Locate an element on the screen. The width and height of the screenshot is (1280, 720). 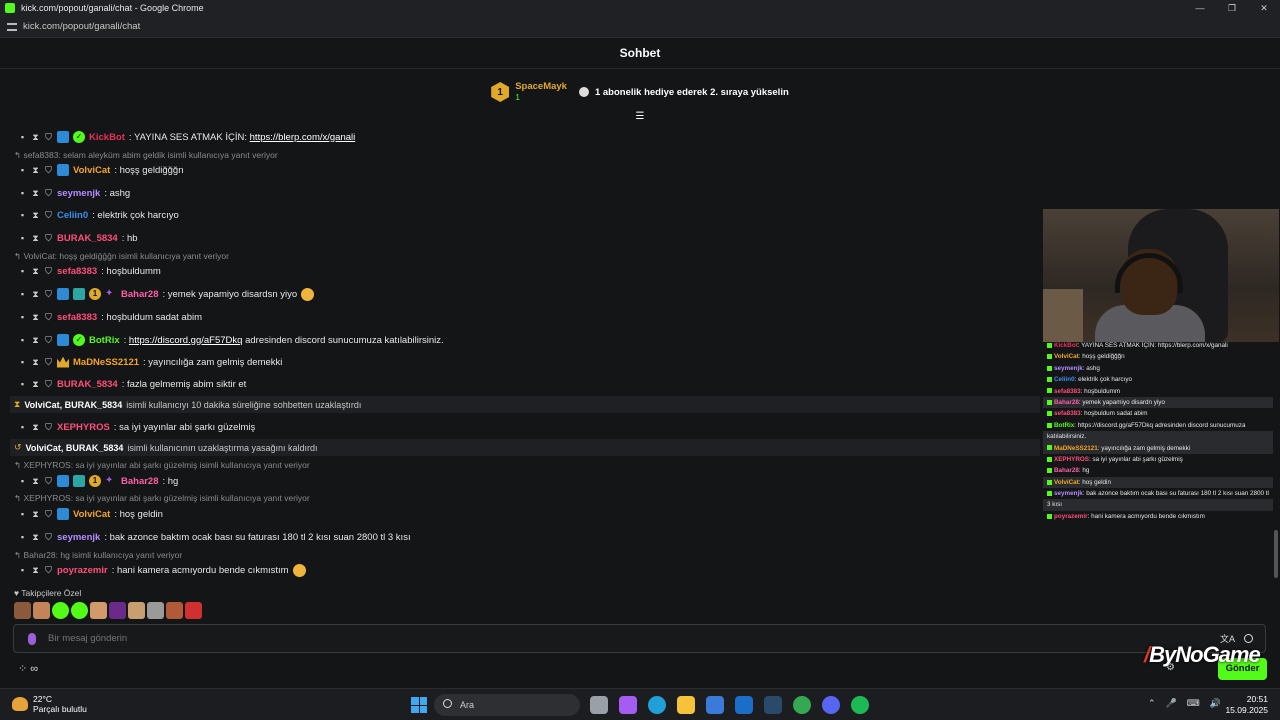
chat-input-box: 文A is located at coordinates (639, 638).